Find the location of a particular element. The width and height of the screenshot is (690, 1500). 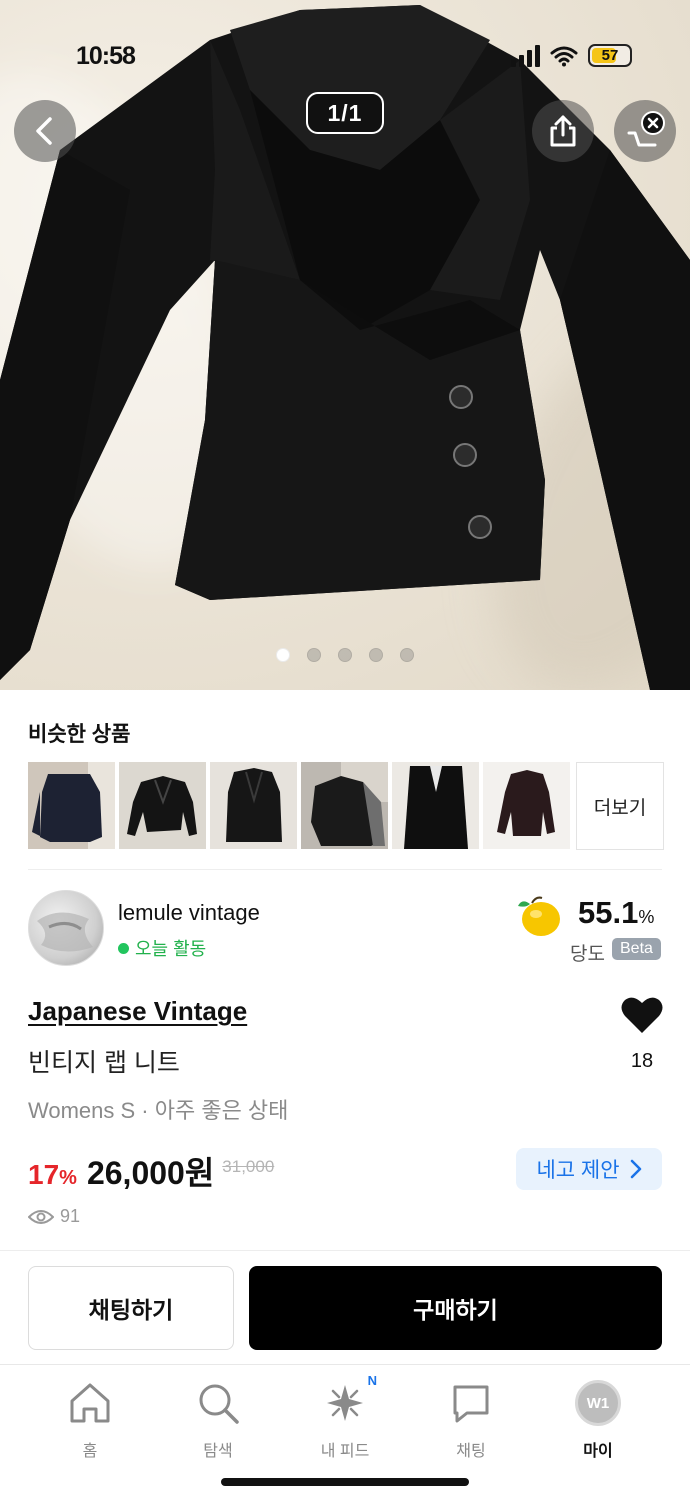

seller-activity: 오늘 활동 is located at coordinates (162, 948).